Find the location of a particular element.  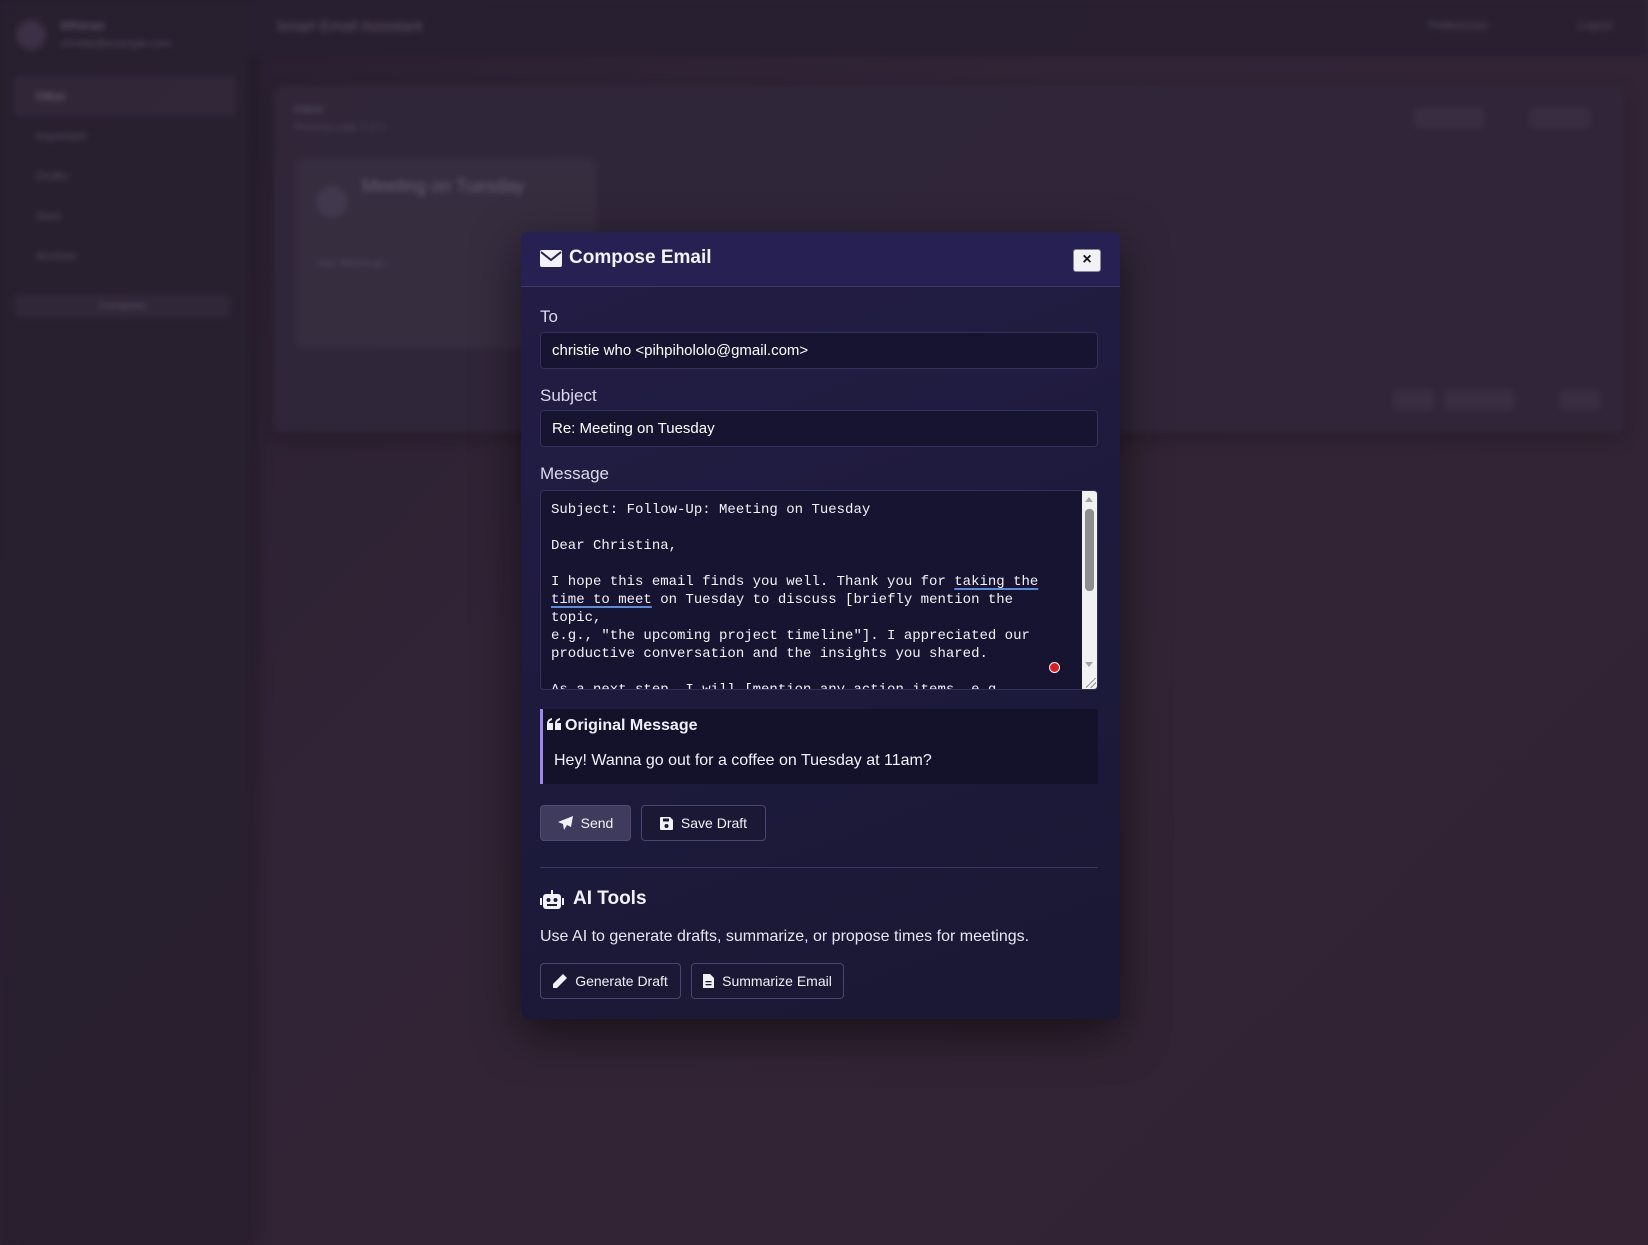

message-scrollbar is located at coordinates (1089, 590).